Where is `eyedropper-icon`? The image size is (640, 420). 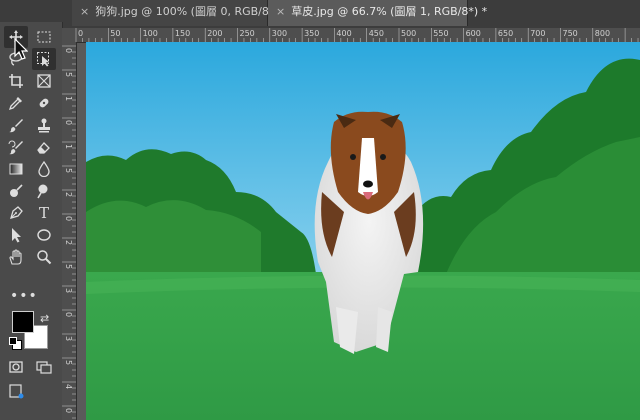
eyedropper-icon is located at coordinates (15, 104).